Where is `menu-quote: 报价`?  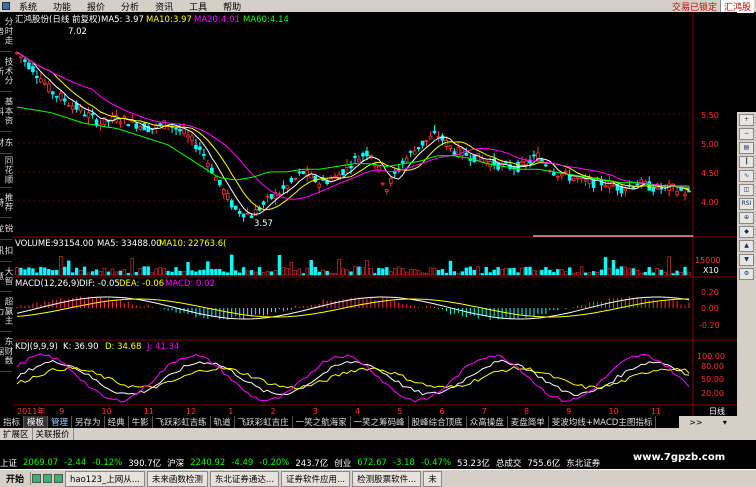 menu-quote: 报价 is located at coordinates (95, 6).